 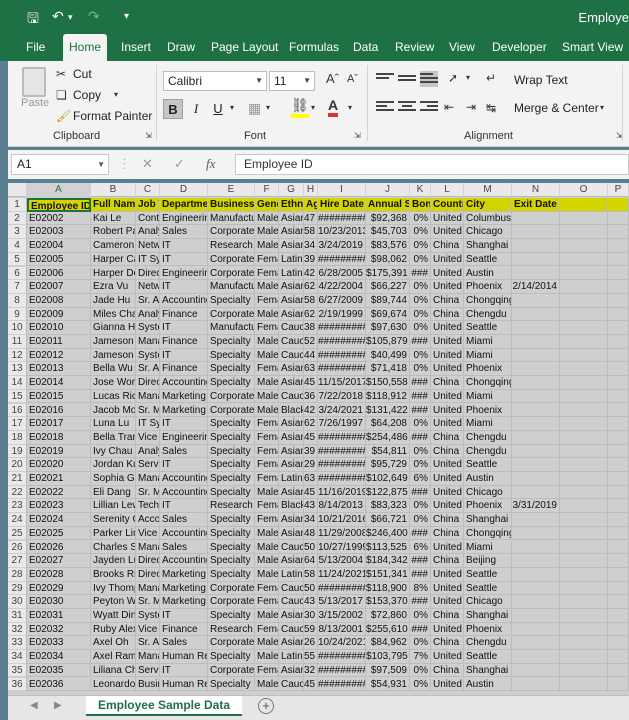 What do you see at coordinates (231, 328) in the screenshot?
I see `cell-e10: Manufacturing` at bounding box center [231, 328].